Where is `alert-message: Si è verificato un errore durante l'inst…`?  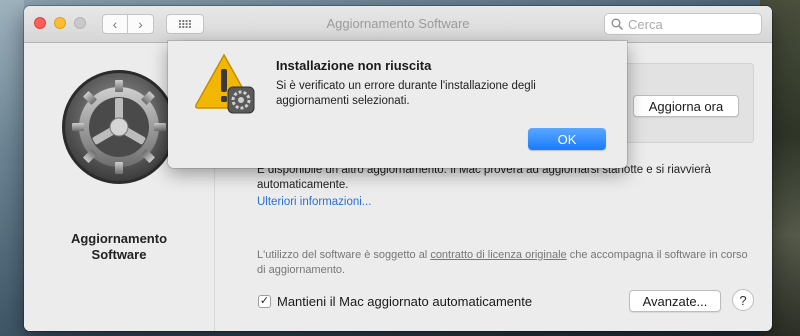 alert-message: Si è verificato un errore durante l'inst… is located at coordinates (406, 93).